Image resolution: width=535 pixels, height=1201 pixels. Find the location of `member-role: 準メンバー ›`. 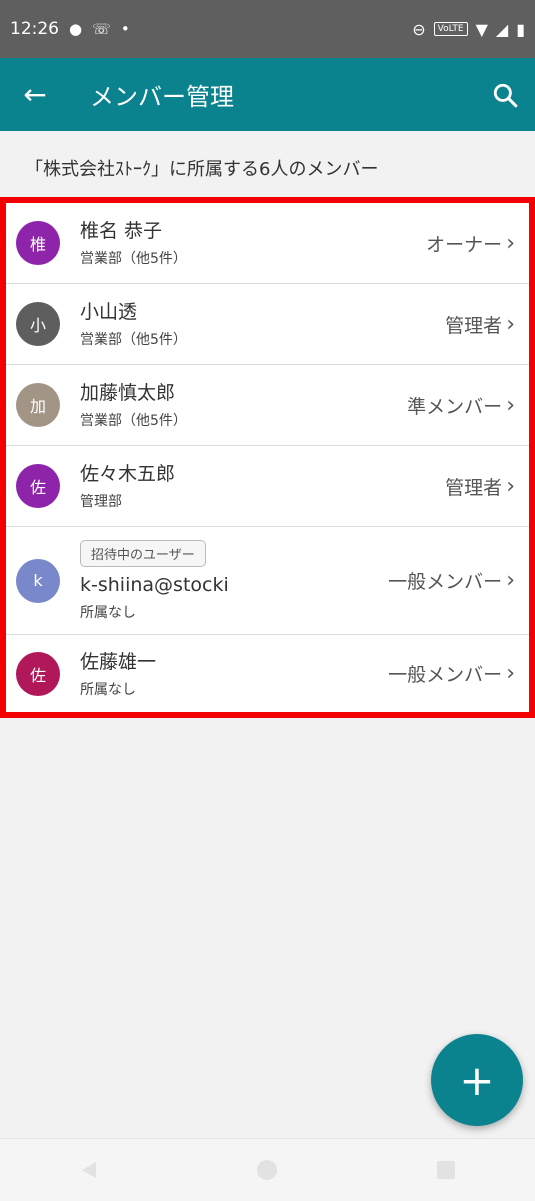

member-role: 準メンバー › is located at coordinates (461, 405).